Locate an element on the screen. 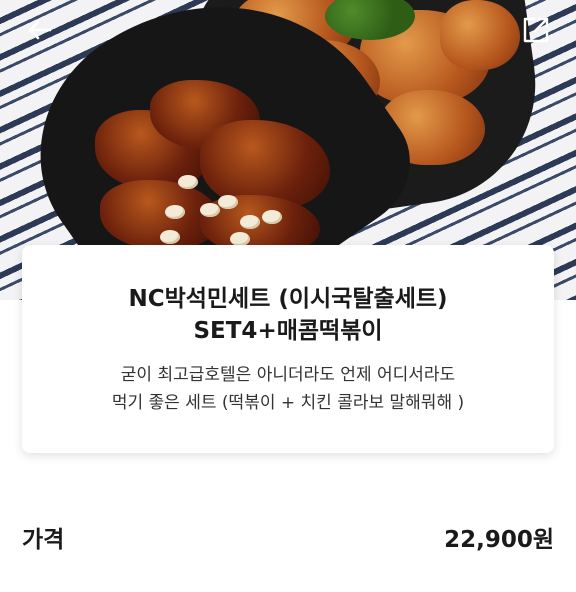  product-title-line1: NC박석민세트 (이시국탈출세트) is located at coordinates (288, 299).